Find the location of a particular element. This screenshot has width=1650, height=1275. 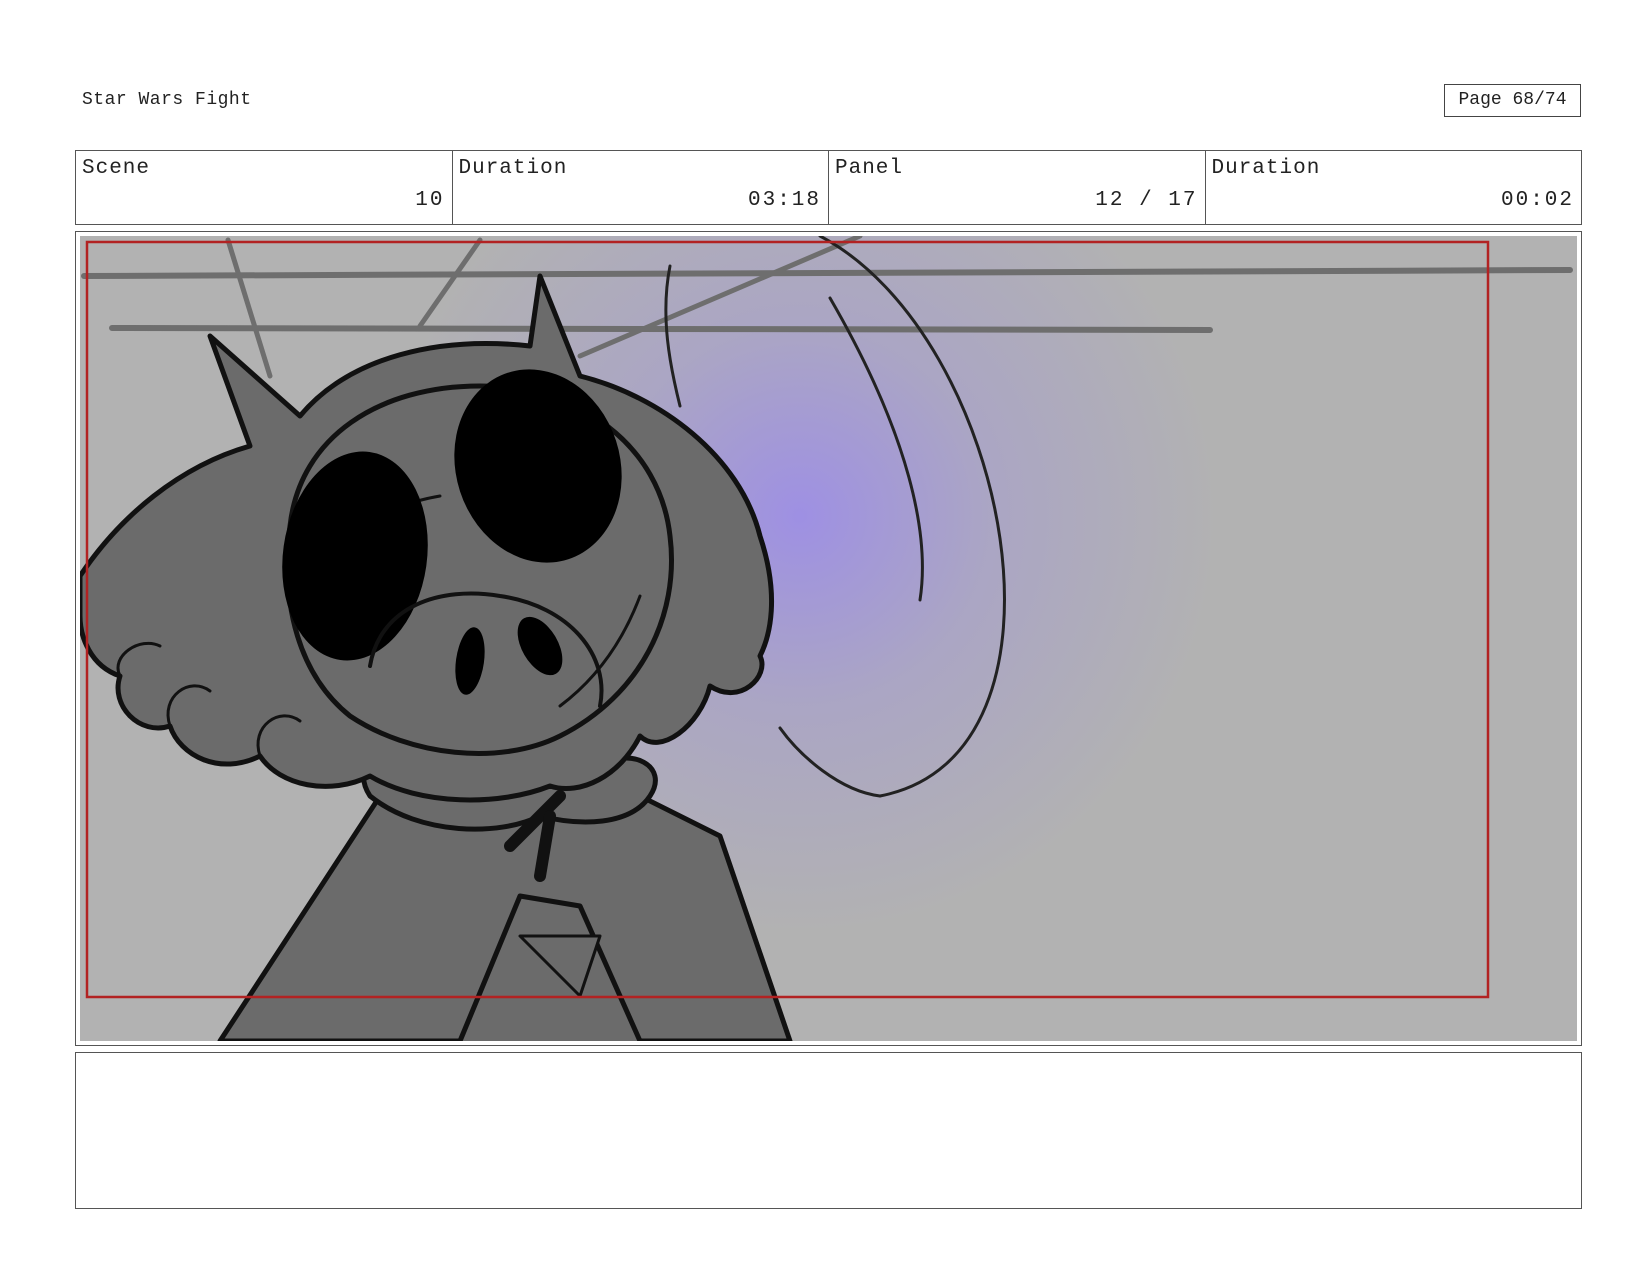

document-title: Star Wars Fight is located at coordinates (167, 100).